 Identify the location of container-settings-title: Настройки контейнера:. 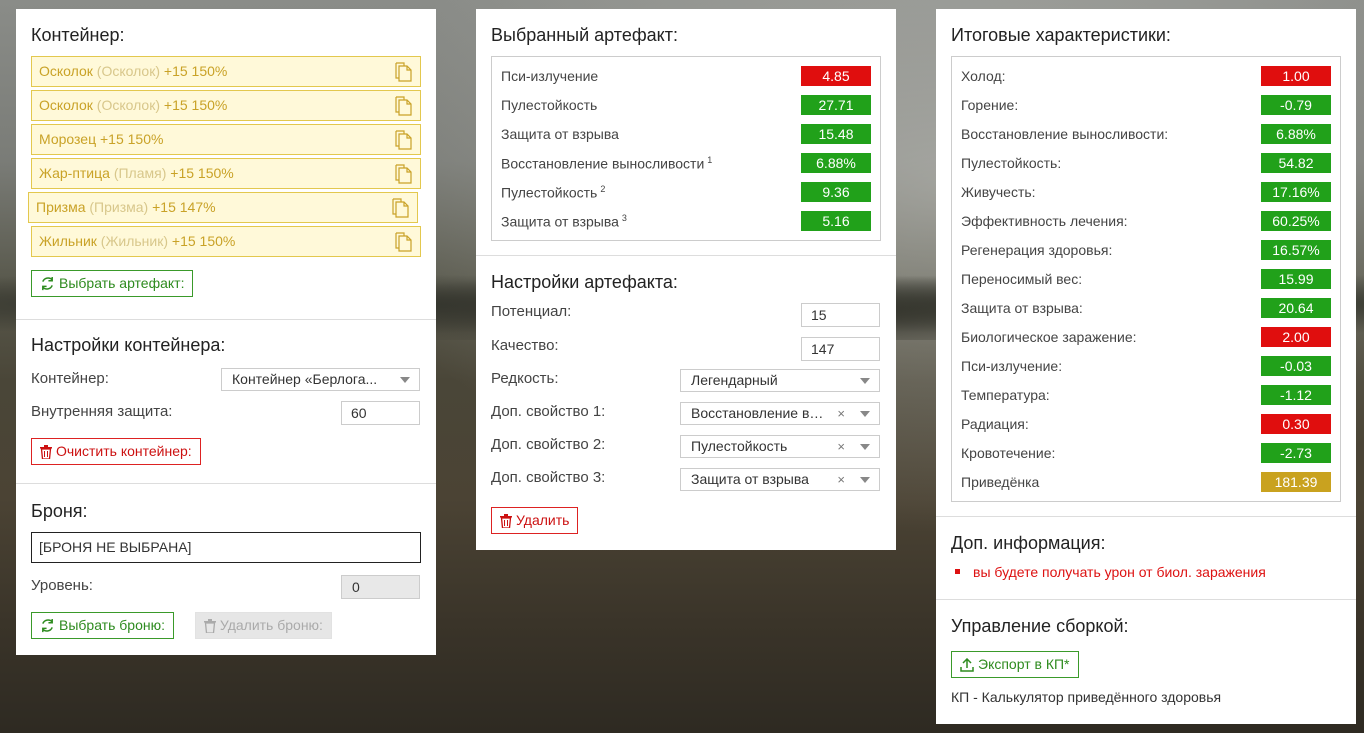
(128, 345).